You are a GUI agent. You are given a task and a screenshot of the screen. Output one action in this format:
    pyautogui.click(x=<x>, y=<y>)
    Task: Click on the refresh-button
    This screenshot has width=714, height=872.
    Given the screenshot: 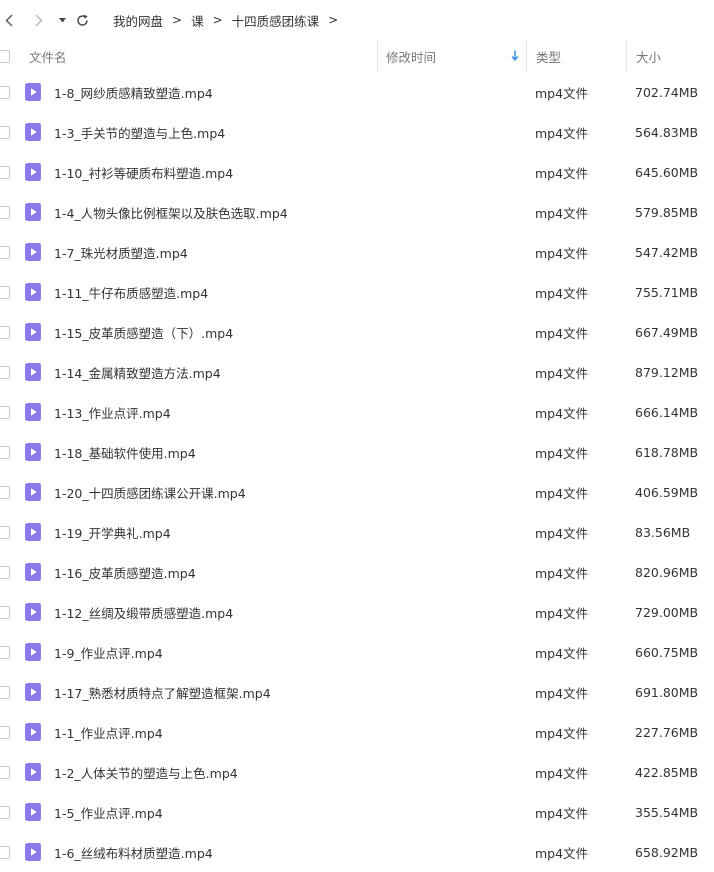 What is the action you would take?
    pyautogui.click(x=82, y=20)
    